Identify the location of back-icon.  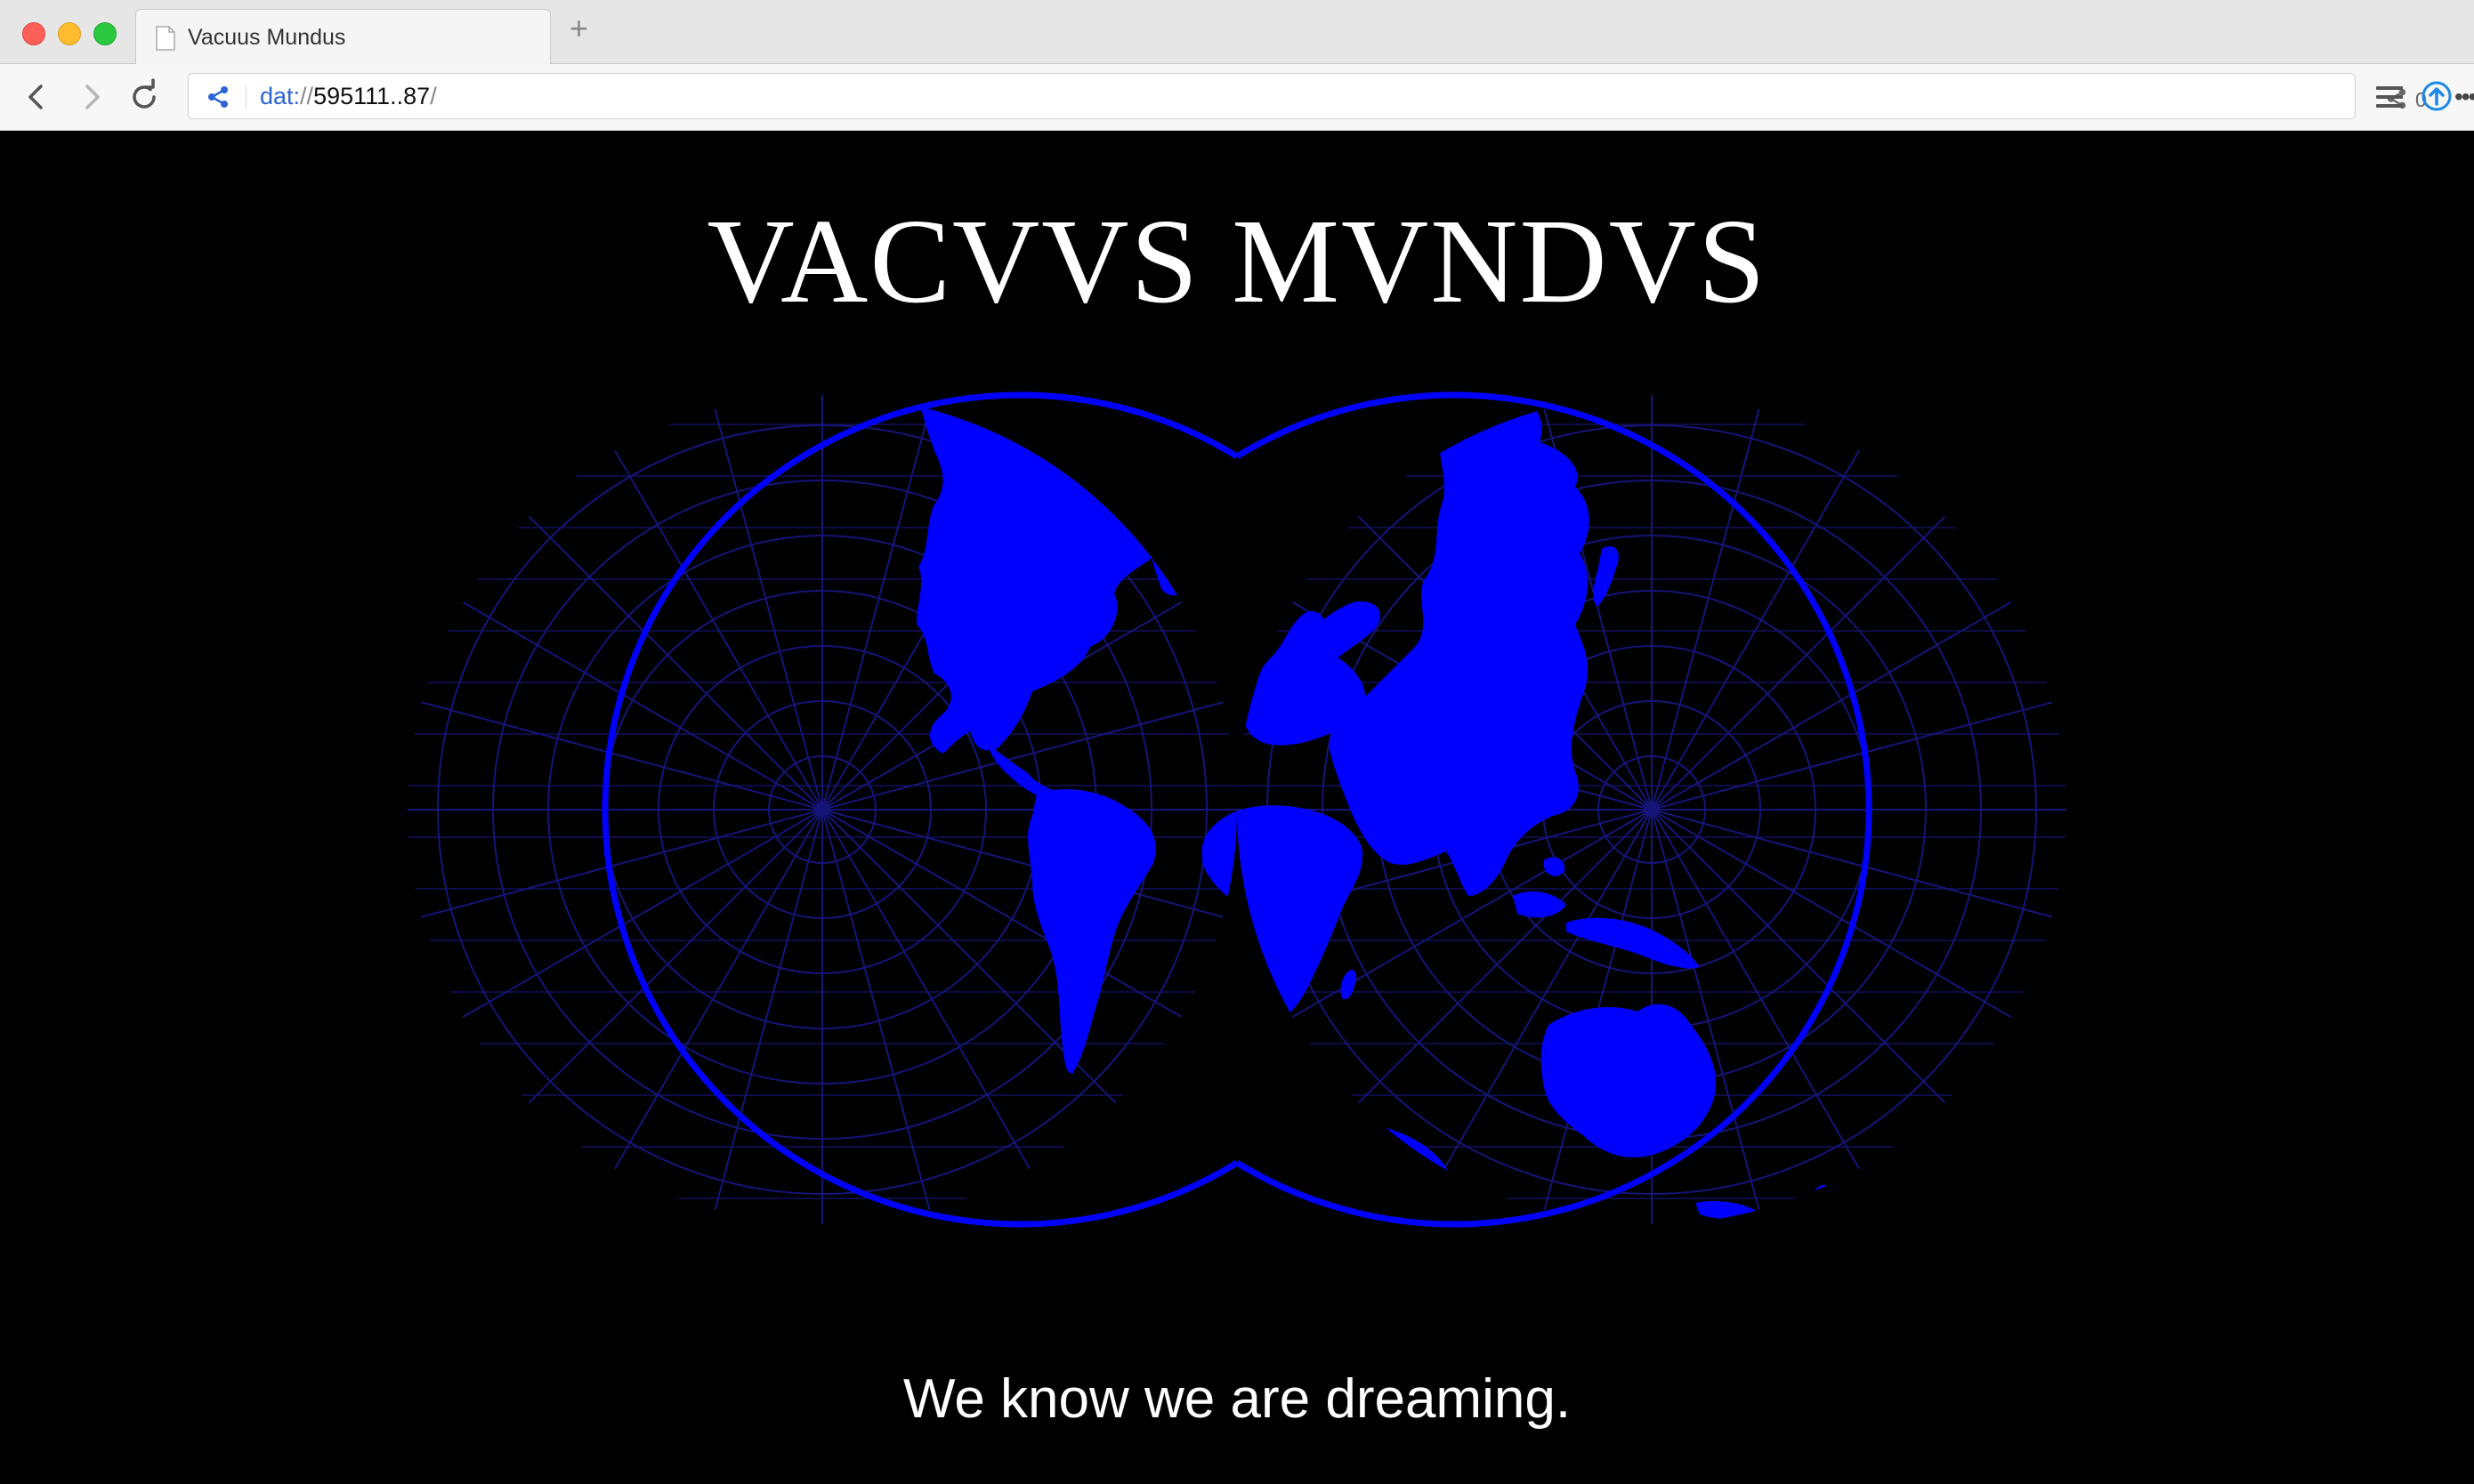
(36, 97).